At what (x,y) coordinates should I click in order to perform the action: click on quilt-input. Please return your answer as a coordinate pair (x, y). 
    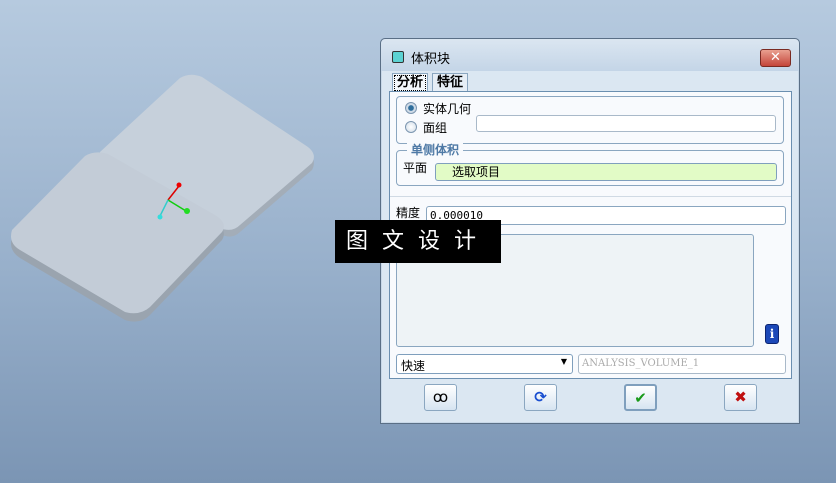
    Looking at the image, I should click on (626, 123).